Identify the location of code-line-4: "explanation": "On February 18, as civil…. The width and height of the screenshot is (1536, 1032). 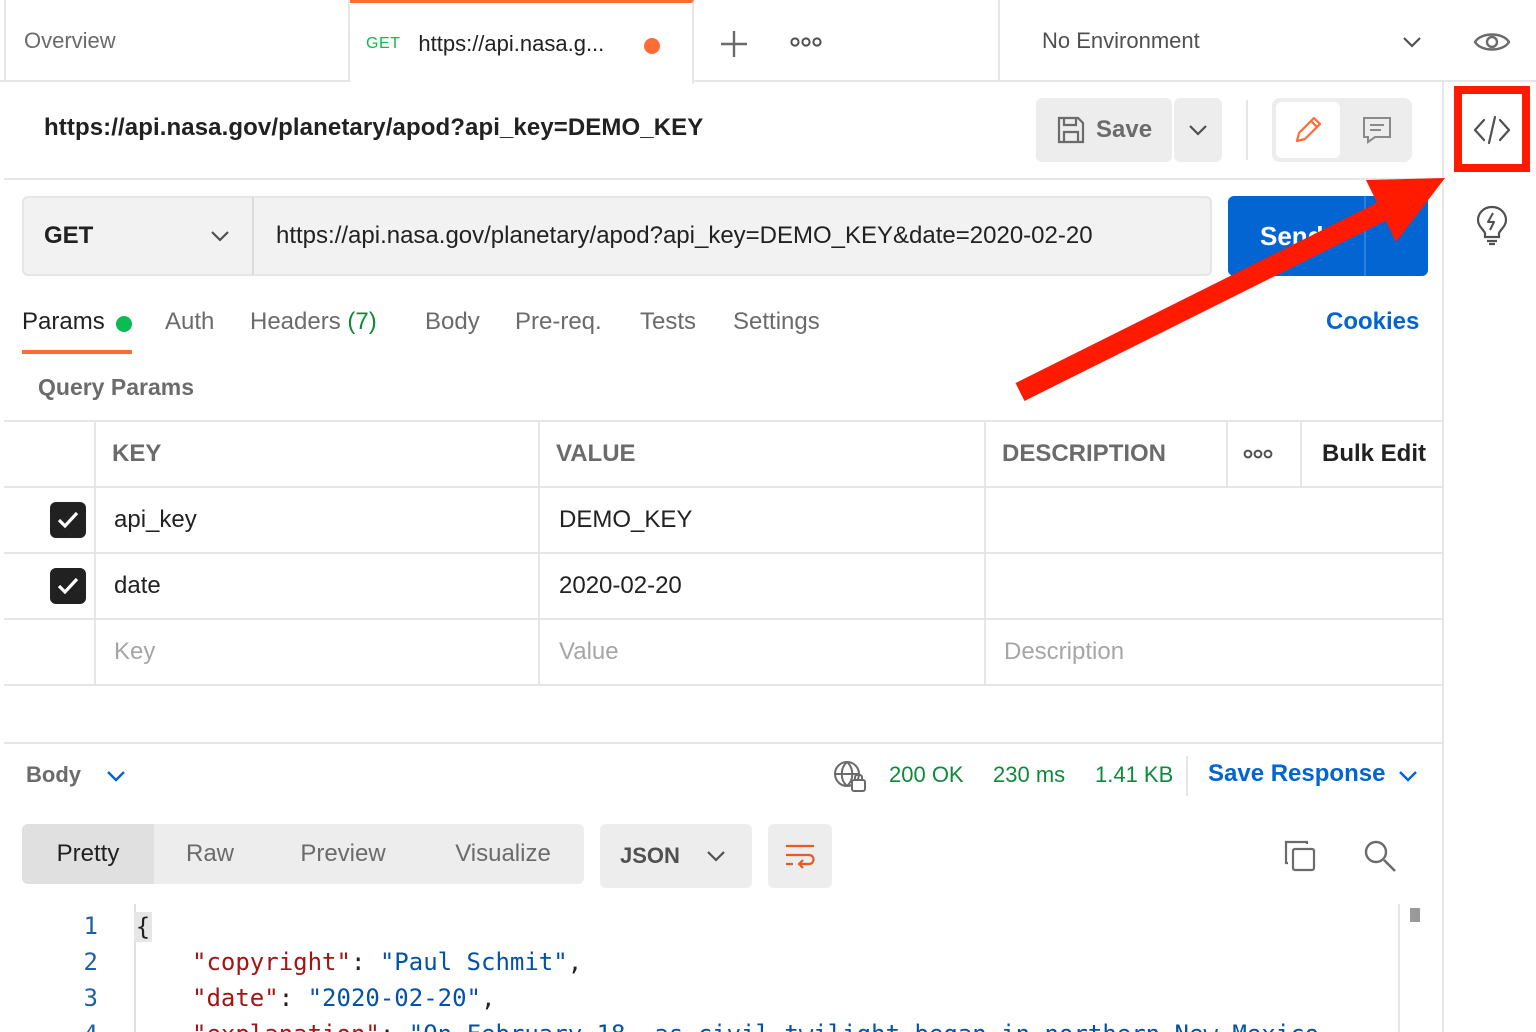
(755, 1026).